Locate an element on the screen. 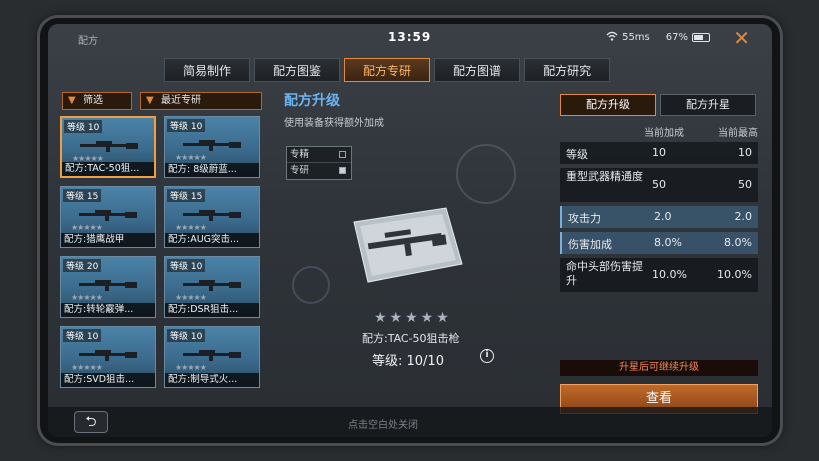 Image resolution: width=819 pixels, height=461 pixels. wifi-icon is located at coordinates (612, 37).